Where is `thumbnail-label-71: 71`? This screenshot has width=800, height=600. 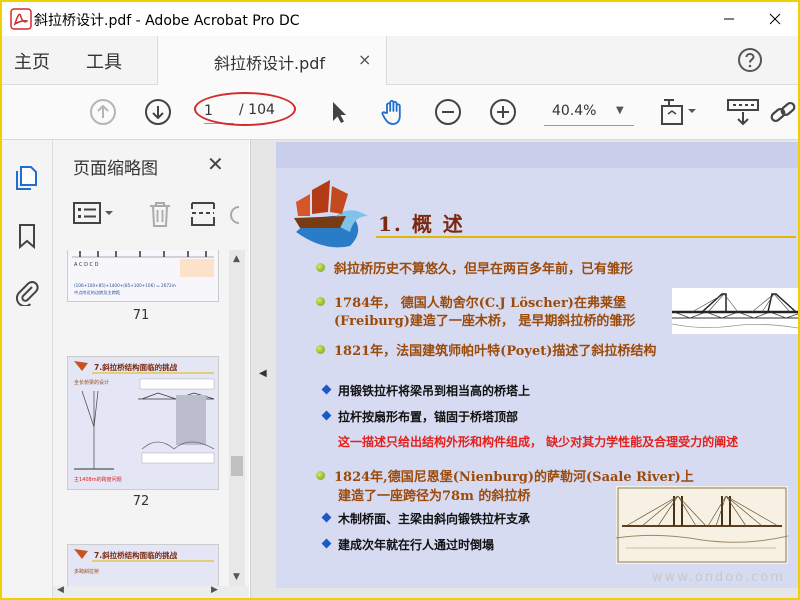 thumbnail-label-71: 71 is located at coordinates (141, 315).